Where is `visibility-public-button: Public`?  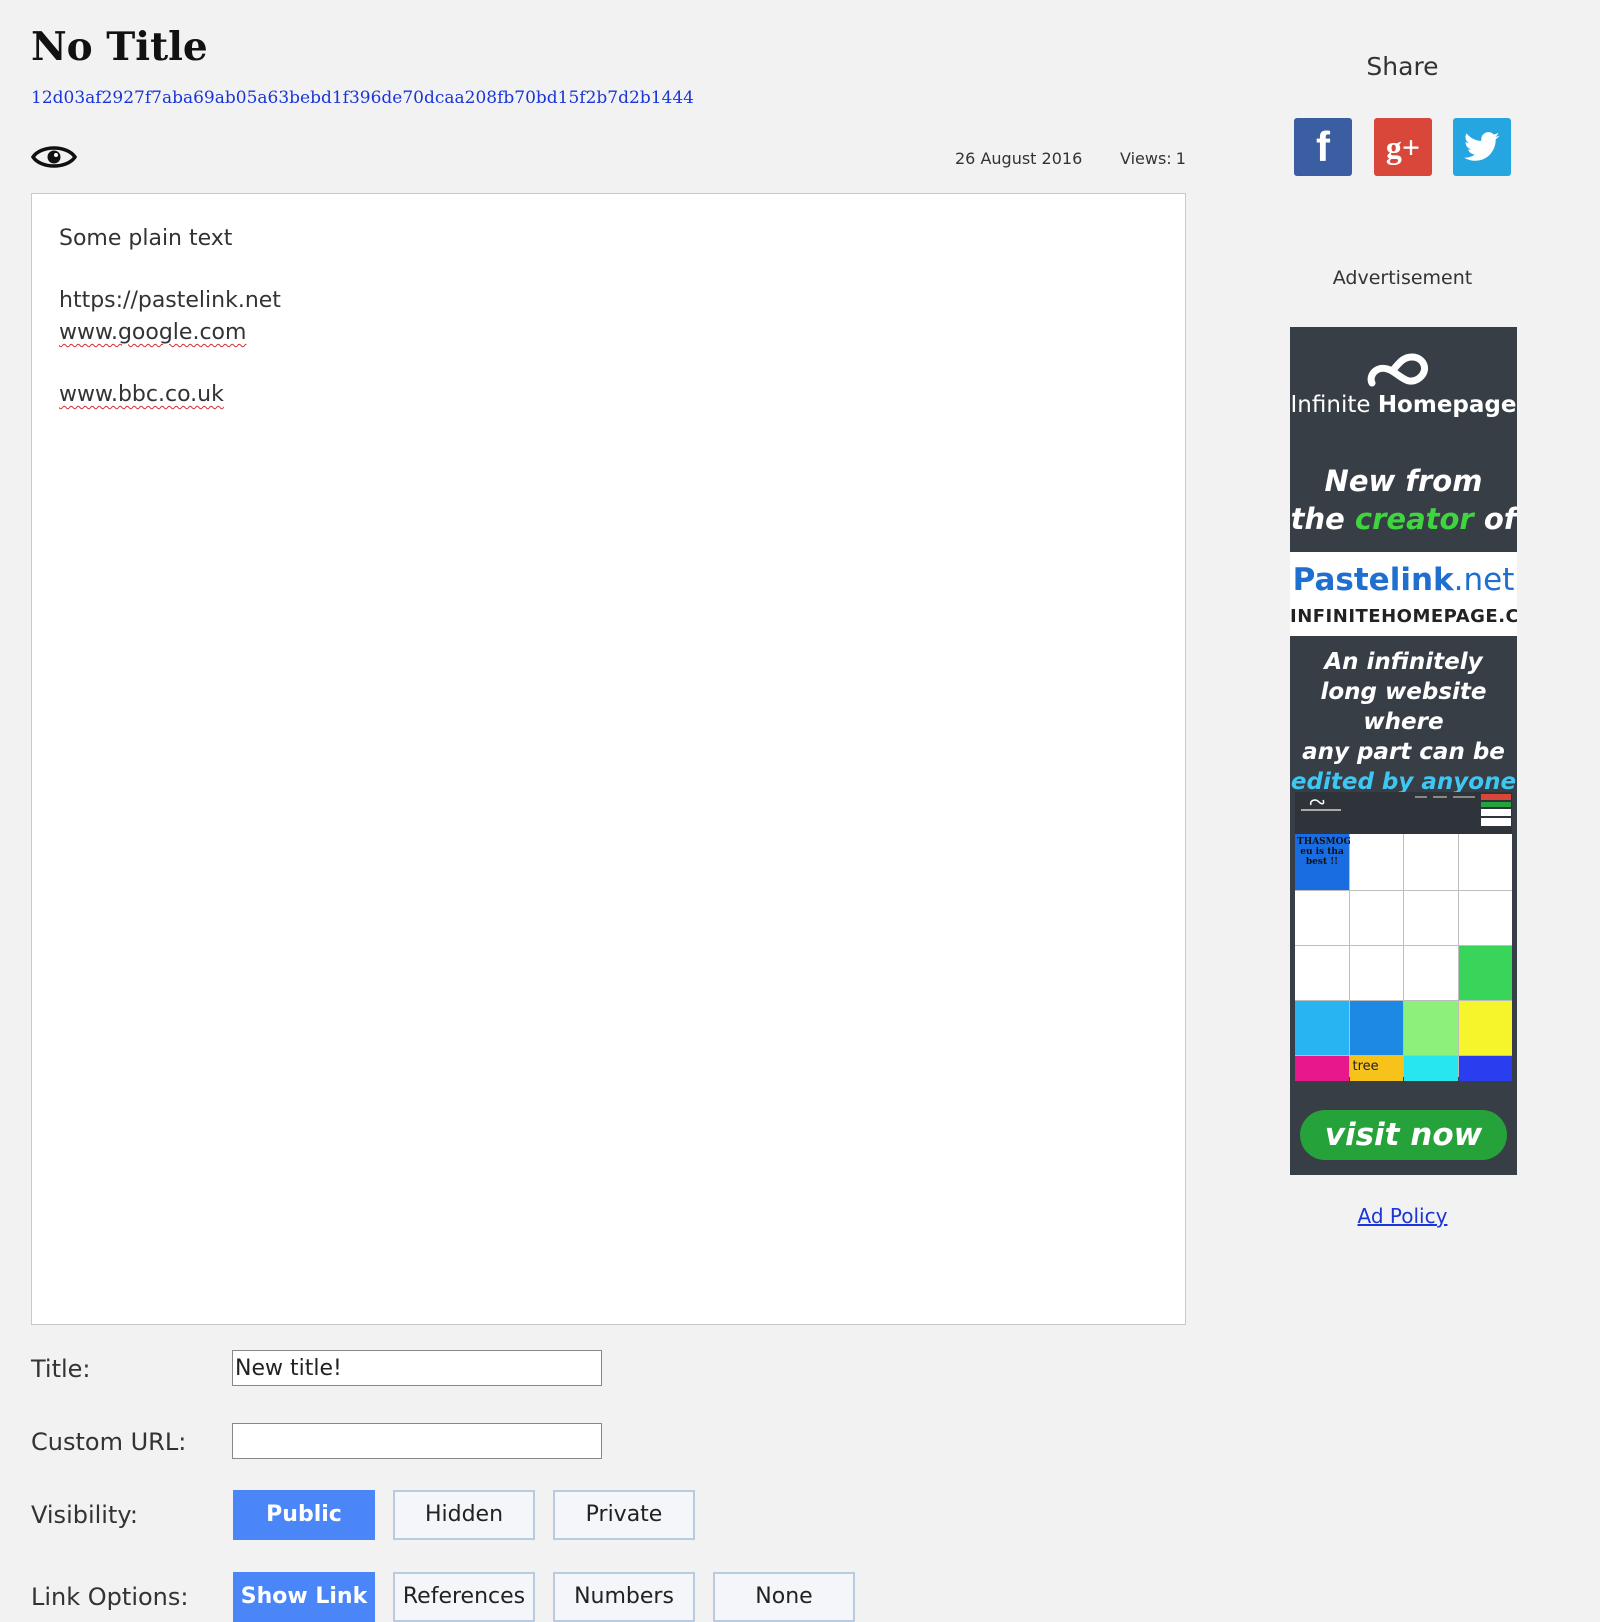 visibility-public-button: Public is located at coordinates (304, 1515).